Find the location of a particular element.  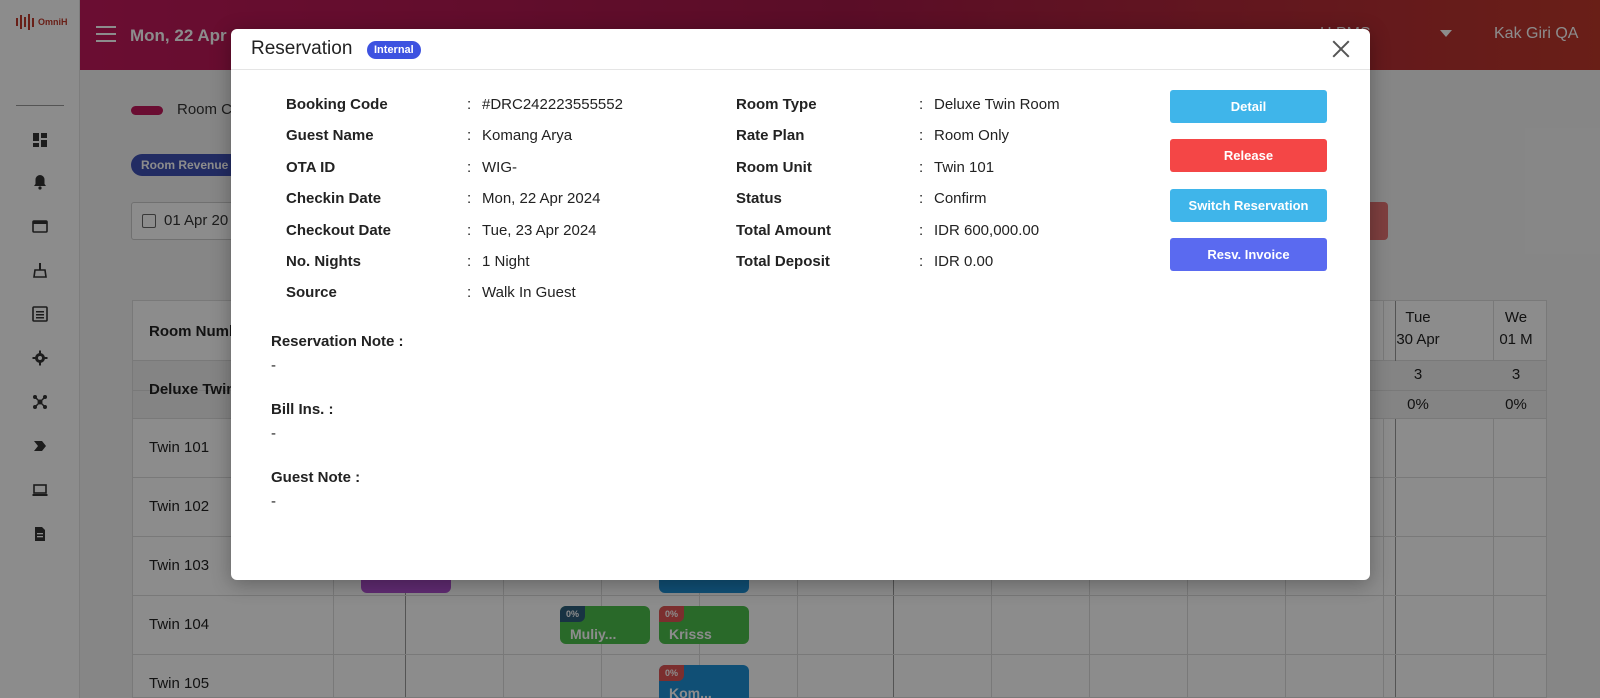

field-label: Guest Name is located at coordinates (330, 135).